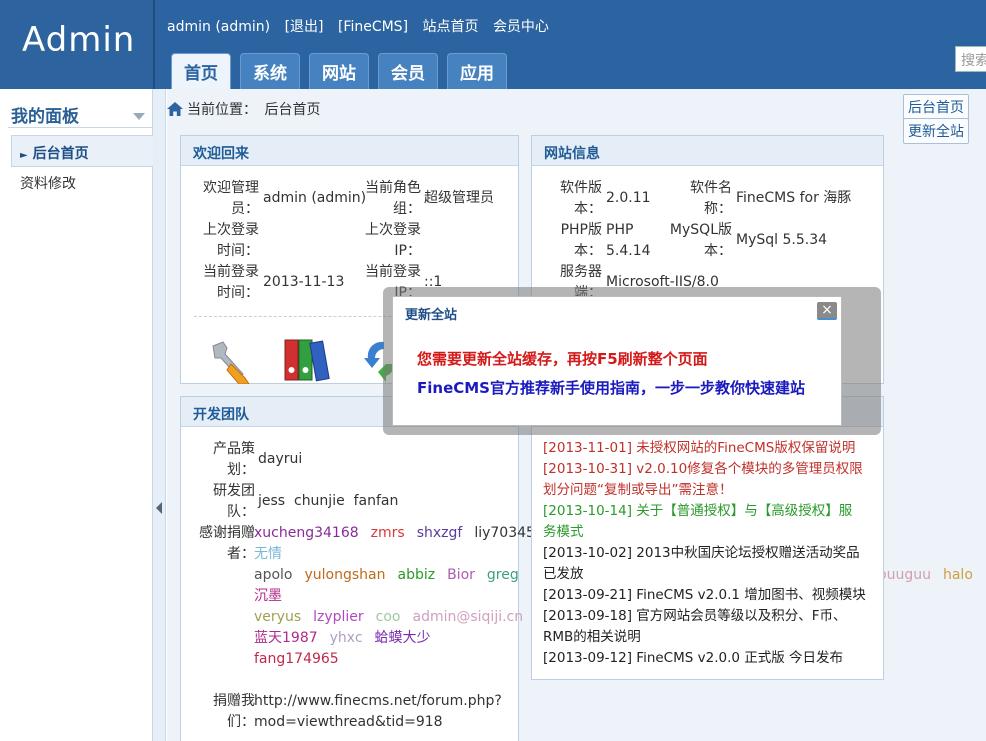  Describe the element at coordinates (710, 574) in the screenshot. I see `news-item: 已发放` at that location.